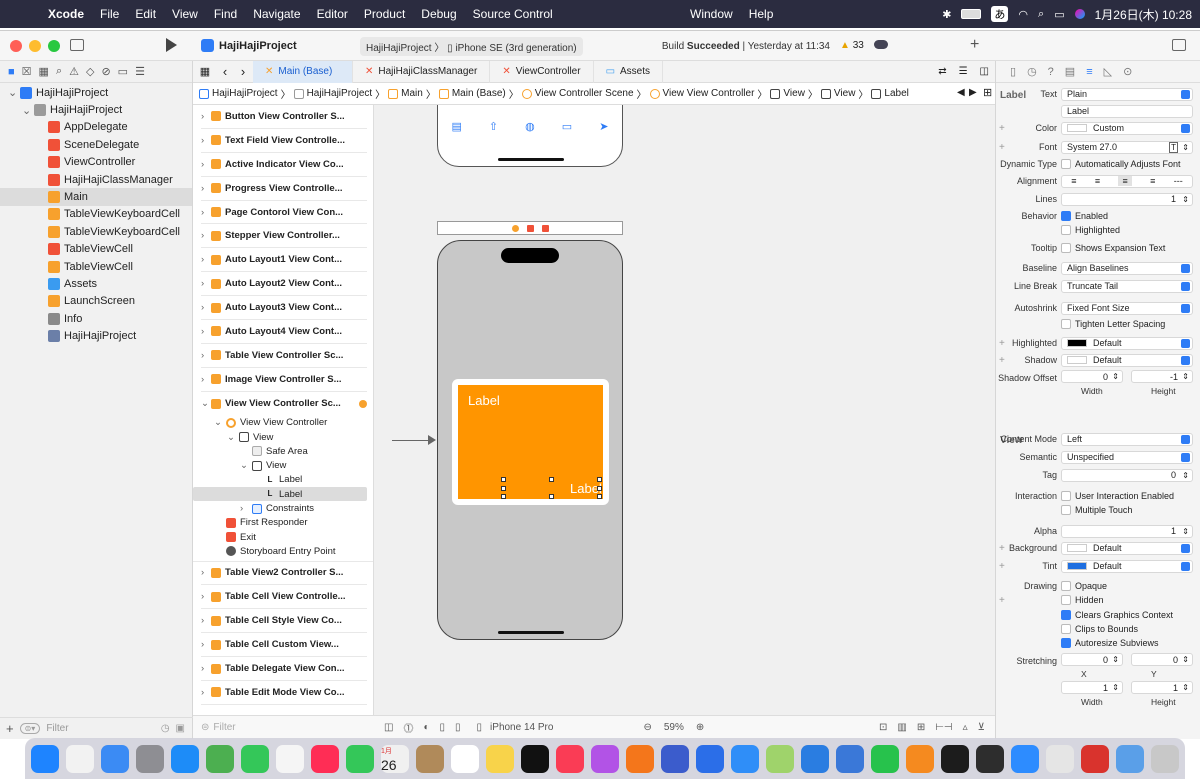 Image resolution: width=1200 pixels, height=779 pixels. I want to click on forward-icon: ›, so click(243, 71).